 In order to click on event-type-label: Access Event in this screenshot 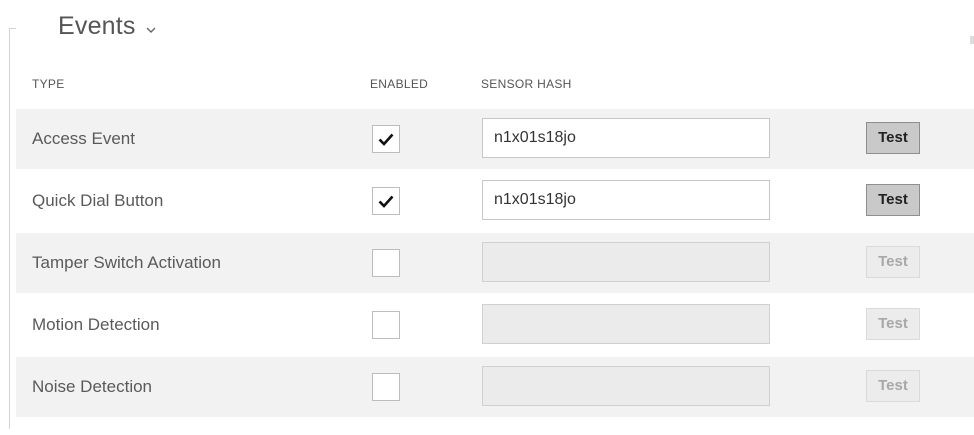, I will do `click(83, 138)`.